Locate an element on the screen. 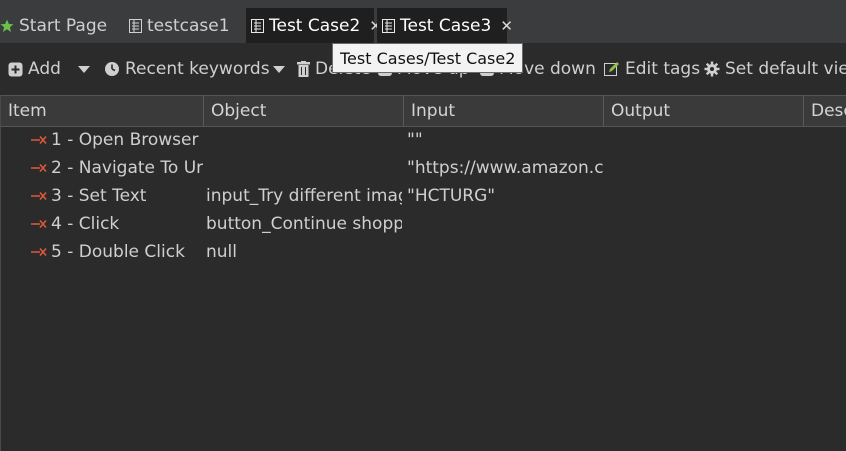  object-cell: button_Continue shopping is located at coordinates (304, 224).